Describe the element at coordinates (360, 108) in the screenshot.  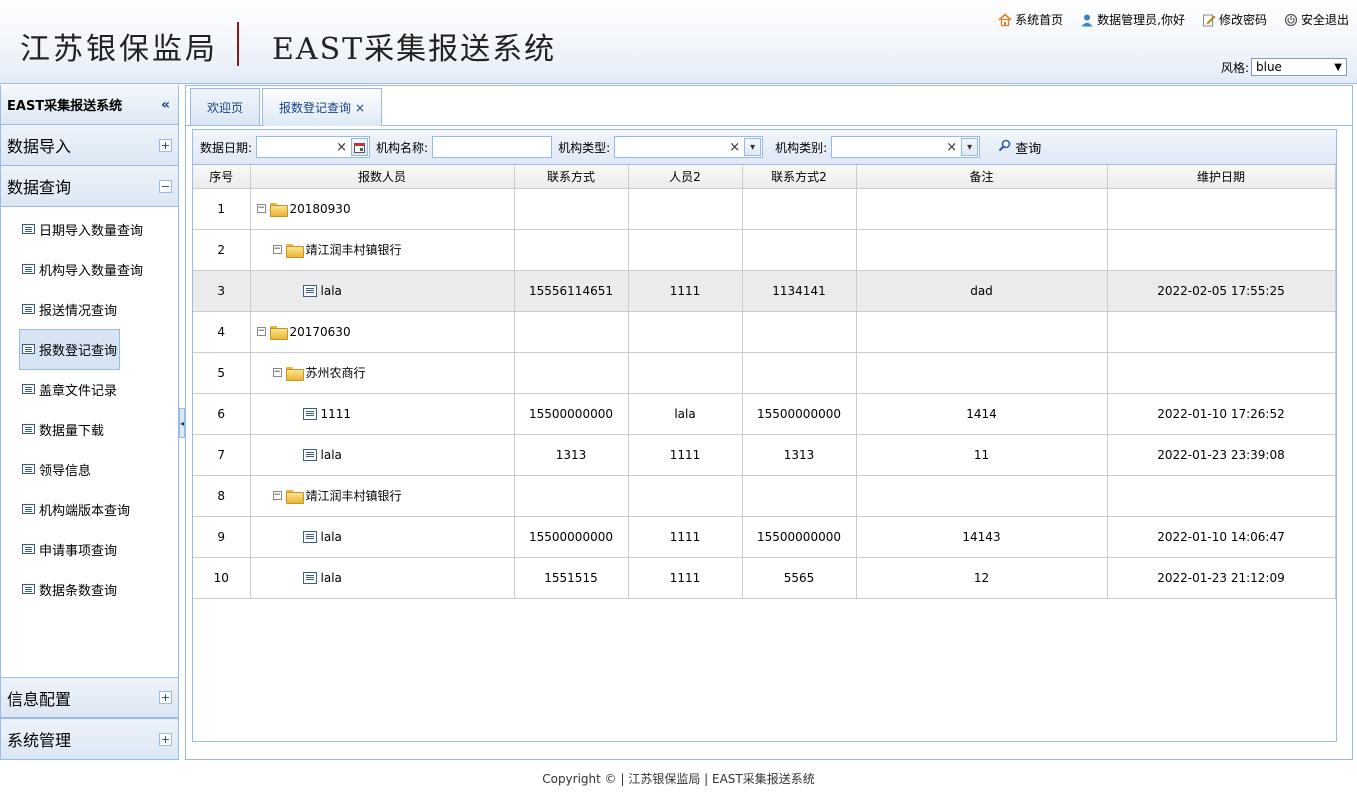
I see `close-tab-icon: ×` at that location.